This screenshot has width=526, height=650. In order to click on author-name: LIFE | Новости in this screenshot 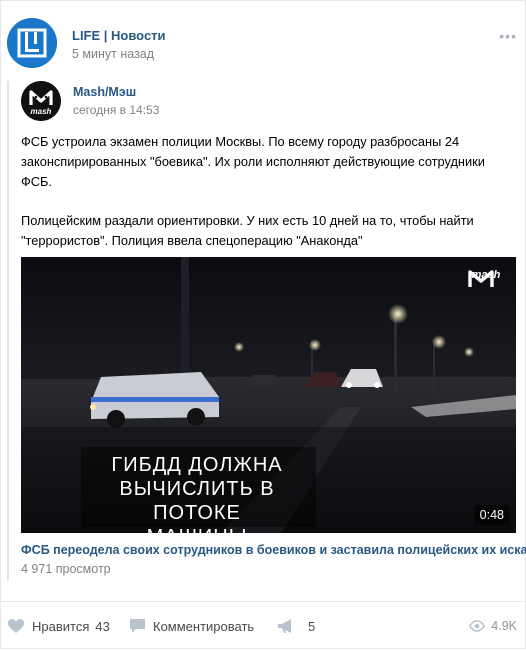, I will do `click(119, 35)`.